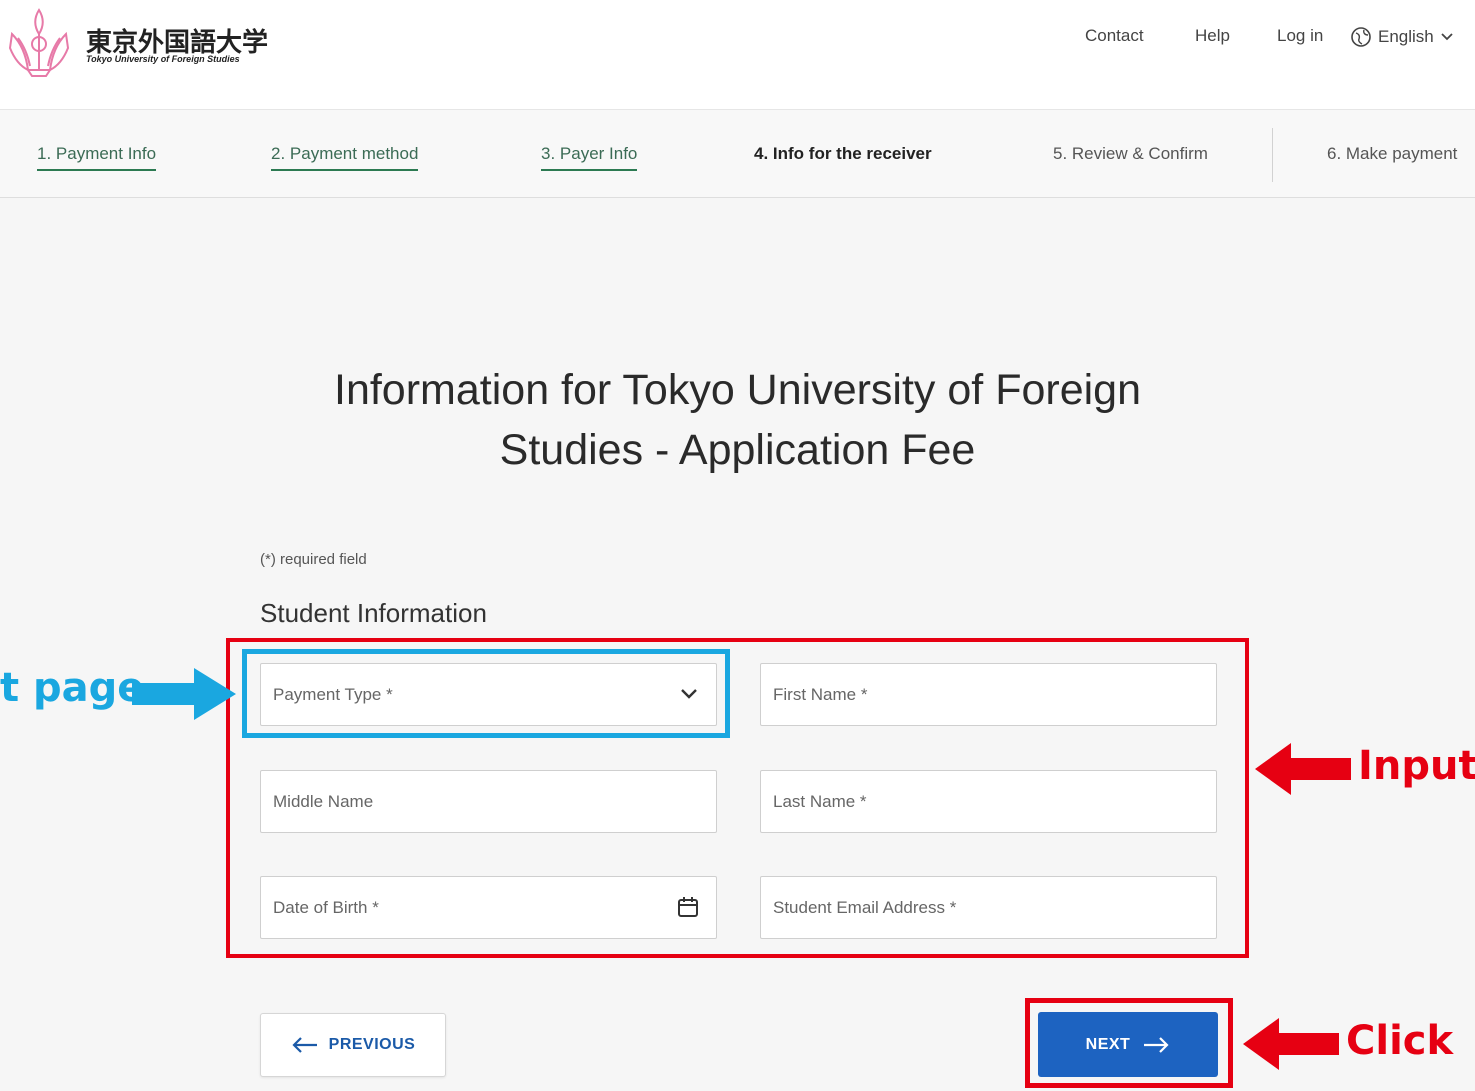  What do you see at coordinates (1406, 36) in the screenshot?
I see `language-label: English` at bounding box center [1406, 36].